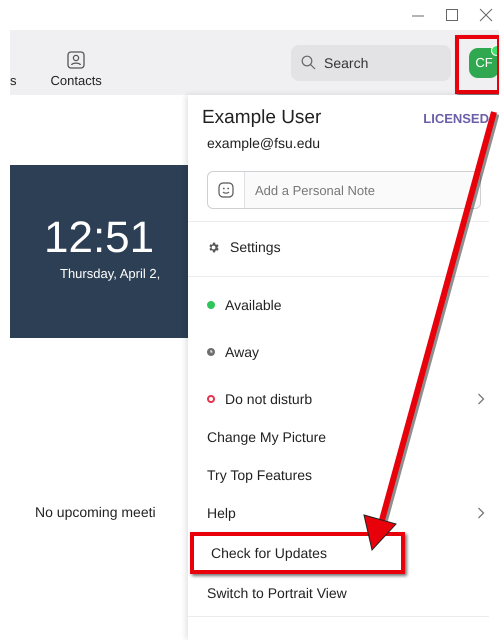 The height and width of the screenshot is (640, 499). What do you see at coordinates (338, 399) in the screenshot?
I see `menu-item: Do not disturb` at bounding box center [338, 399].